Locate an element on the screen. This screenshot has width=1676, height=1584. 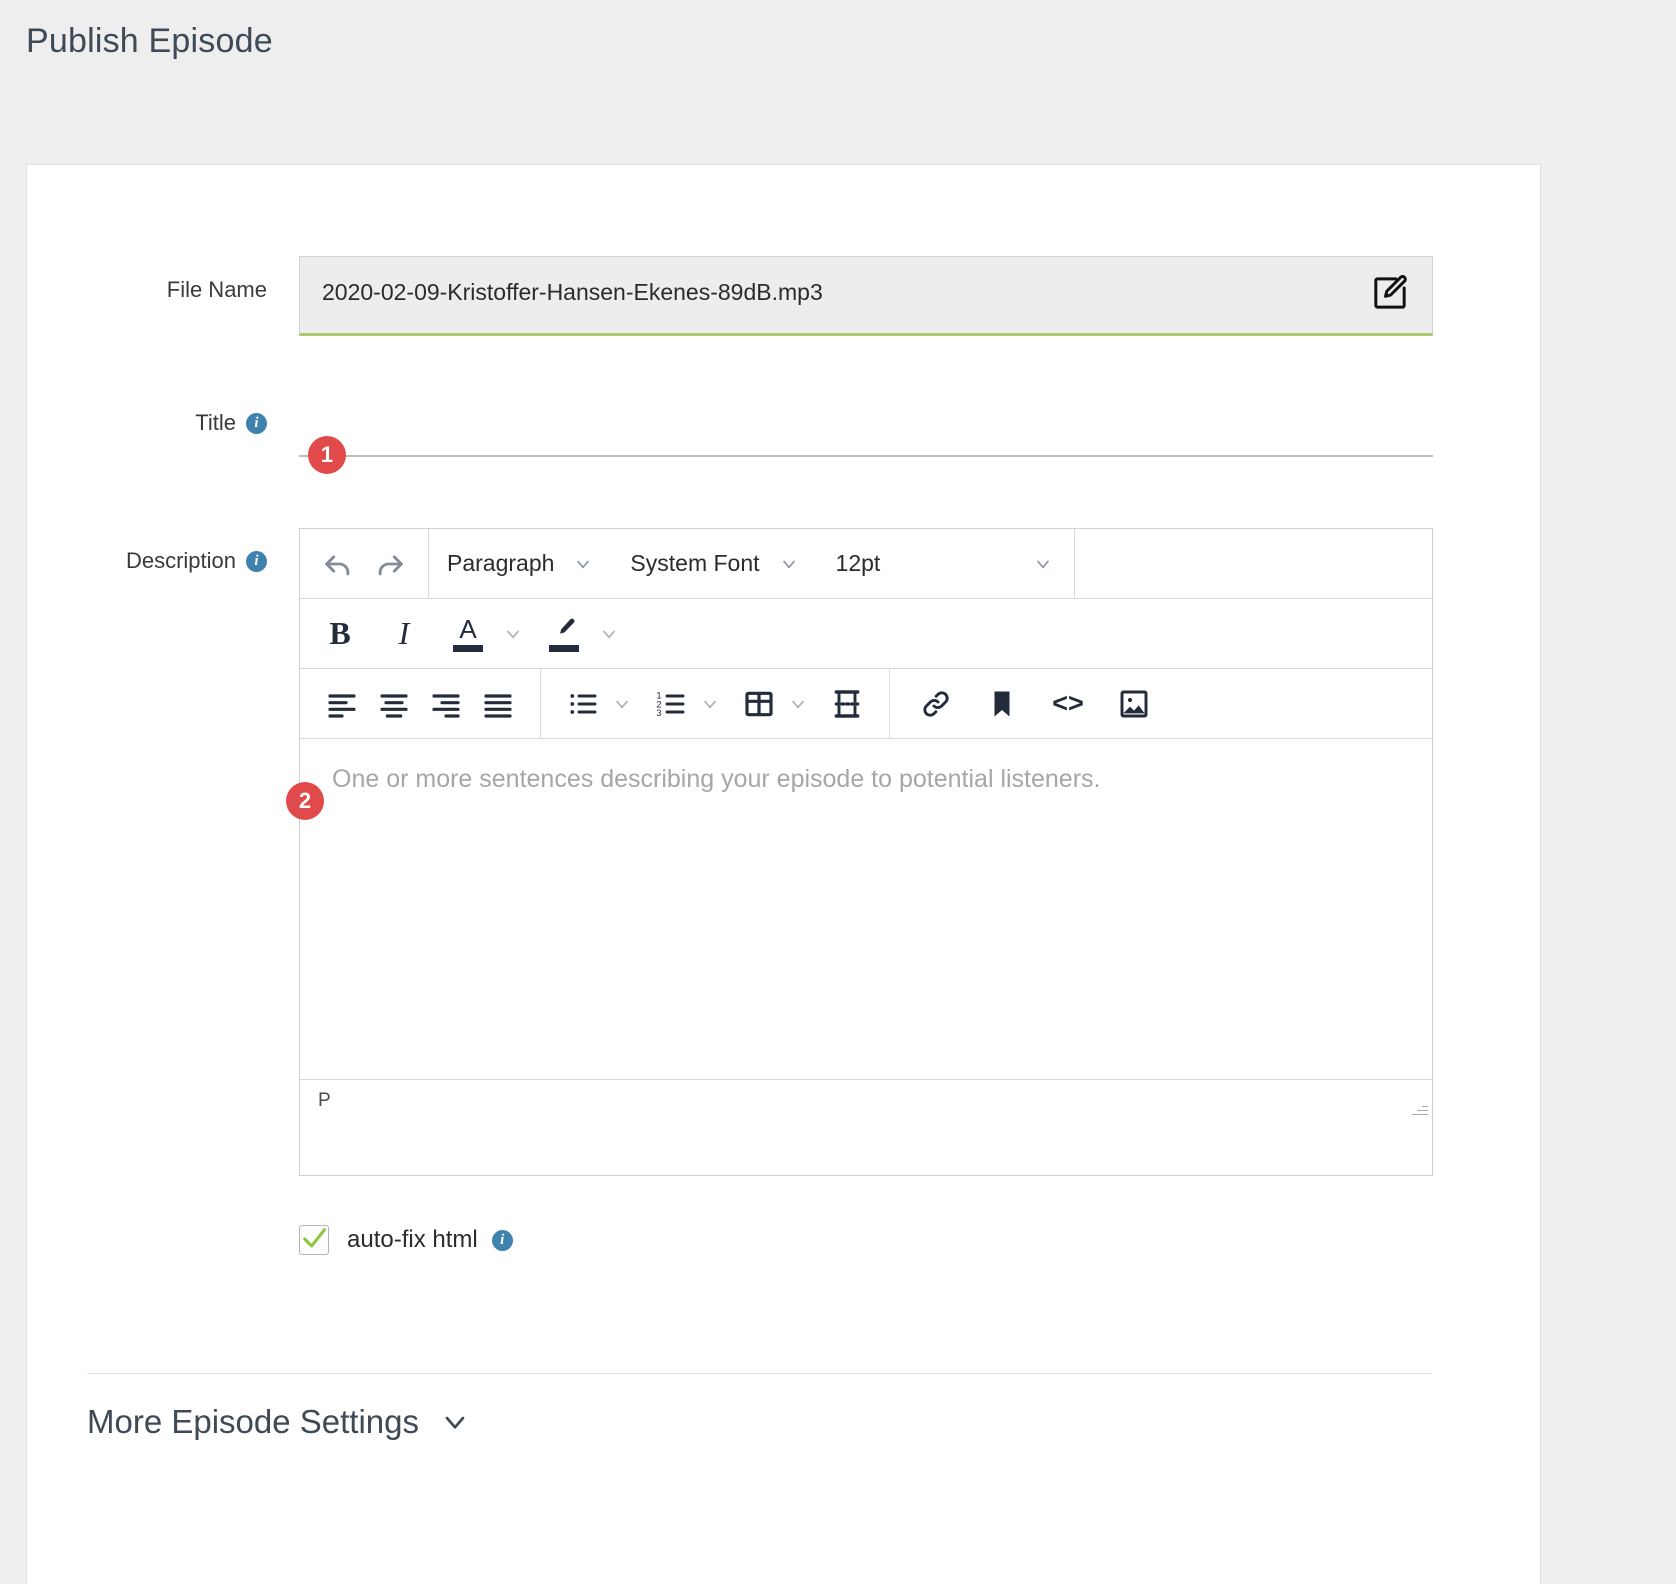
alignment-group is located at coordinates (420, 703).